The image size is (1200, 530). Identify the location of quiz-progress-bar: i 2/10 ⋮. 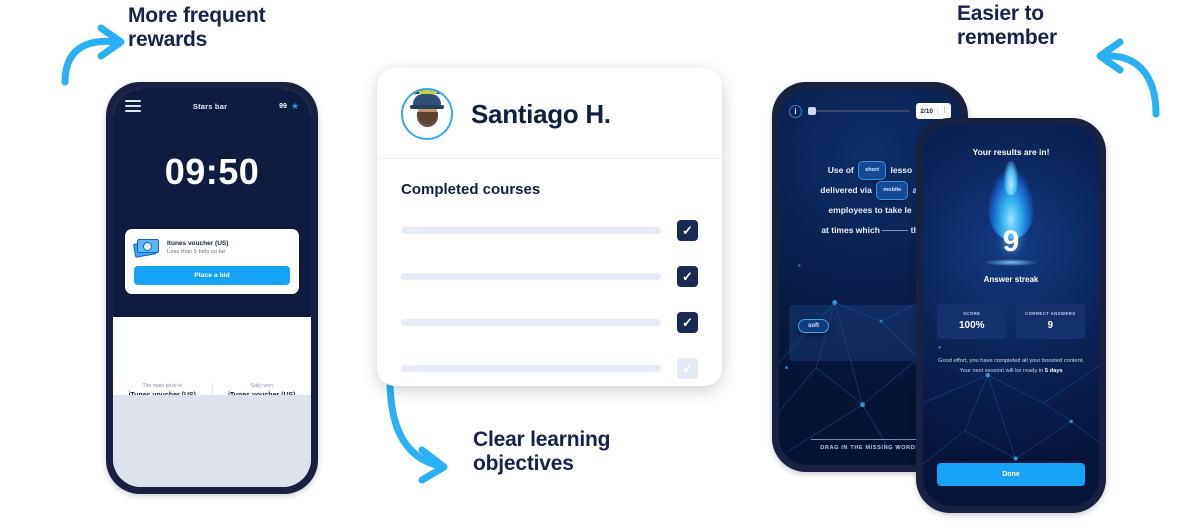
(870, 104).